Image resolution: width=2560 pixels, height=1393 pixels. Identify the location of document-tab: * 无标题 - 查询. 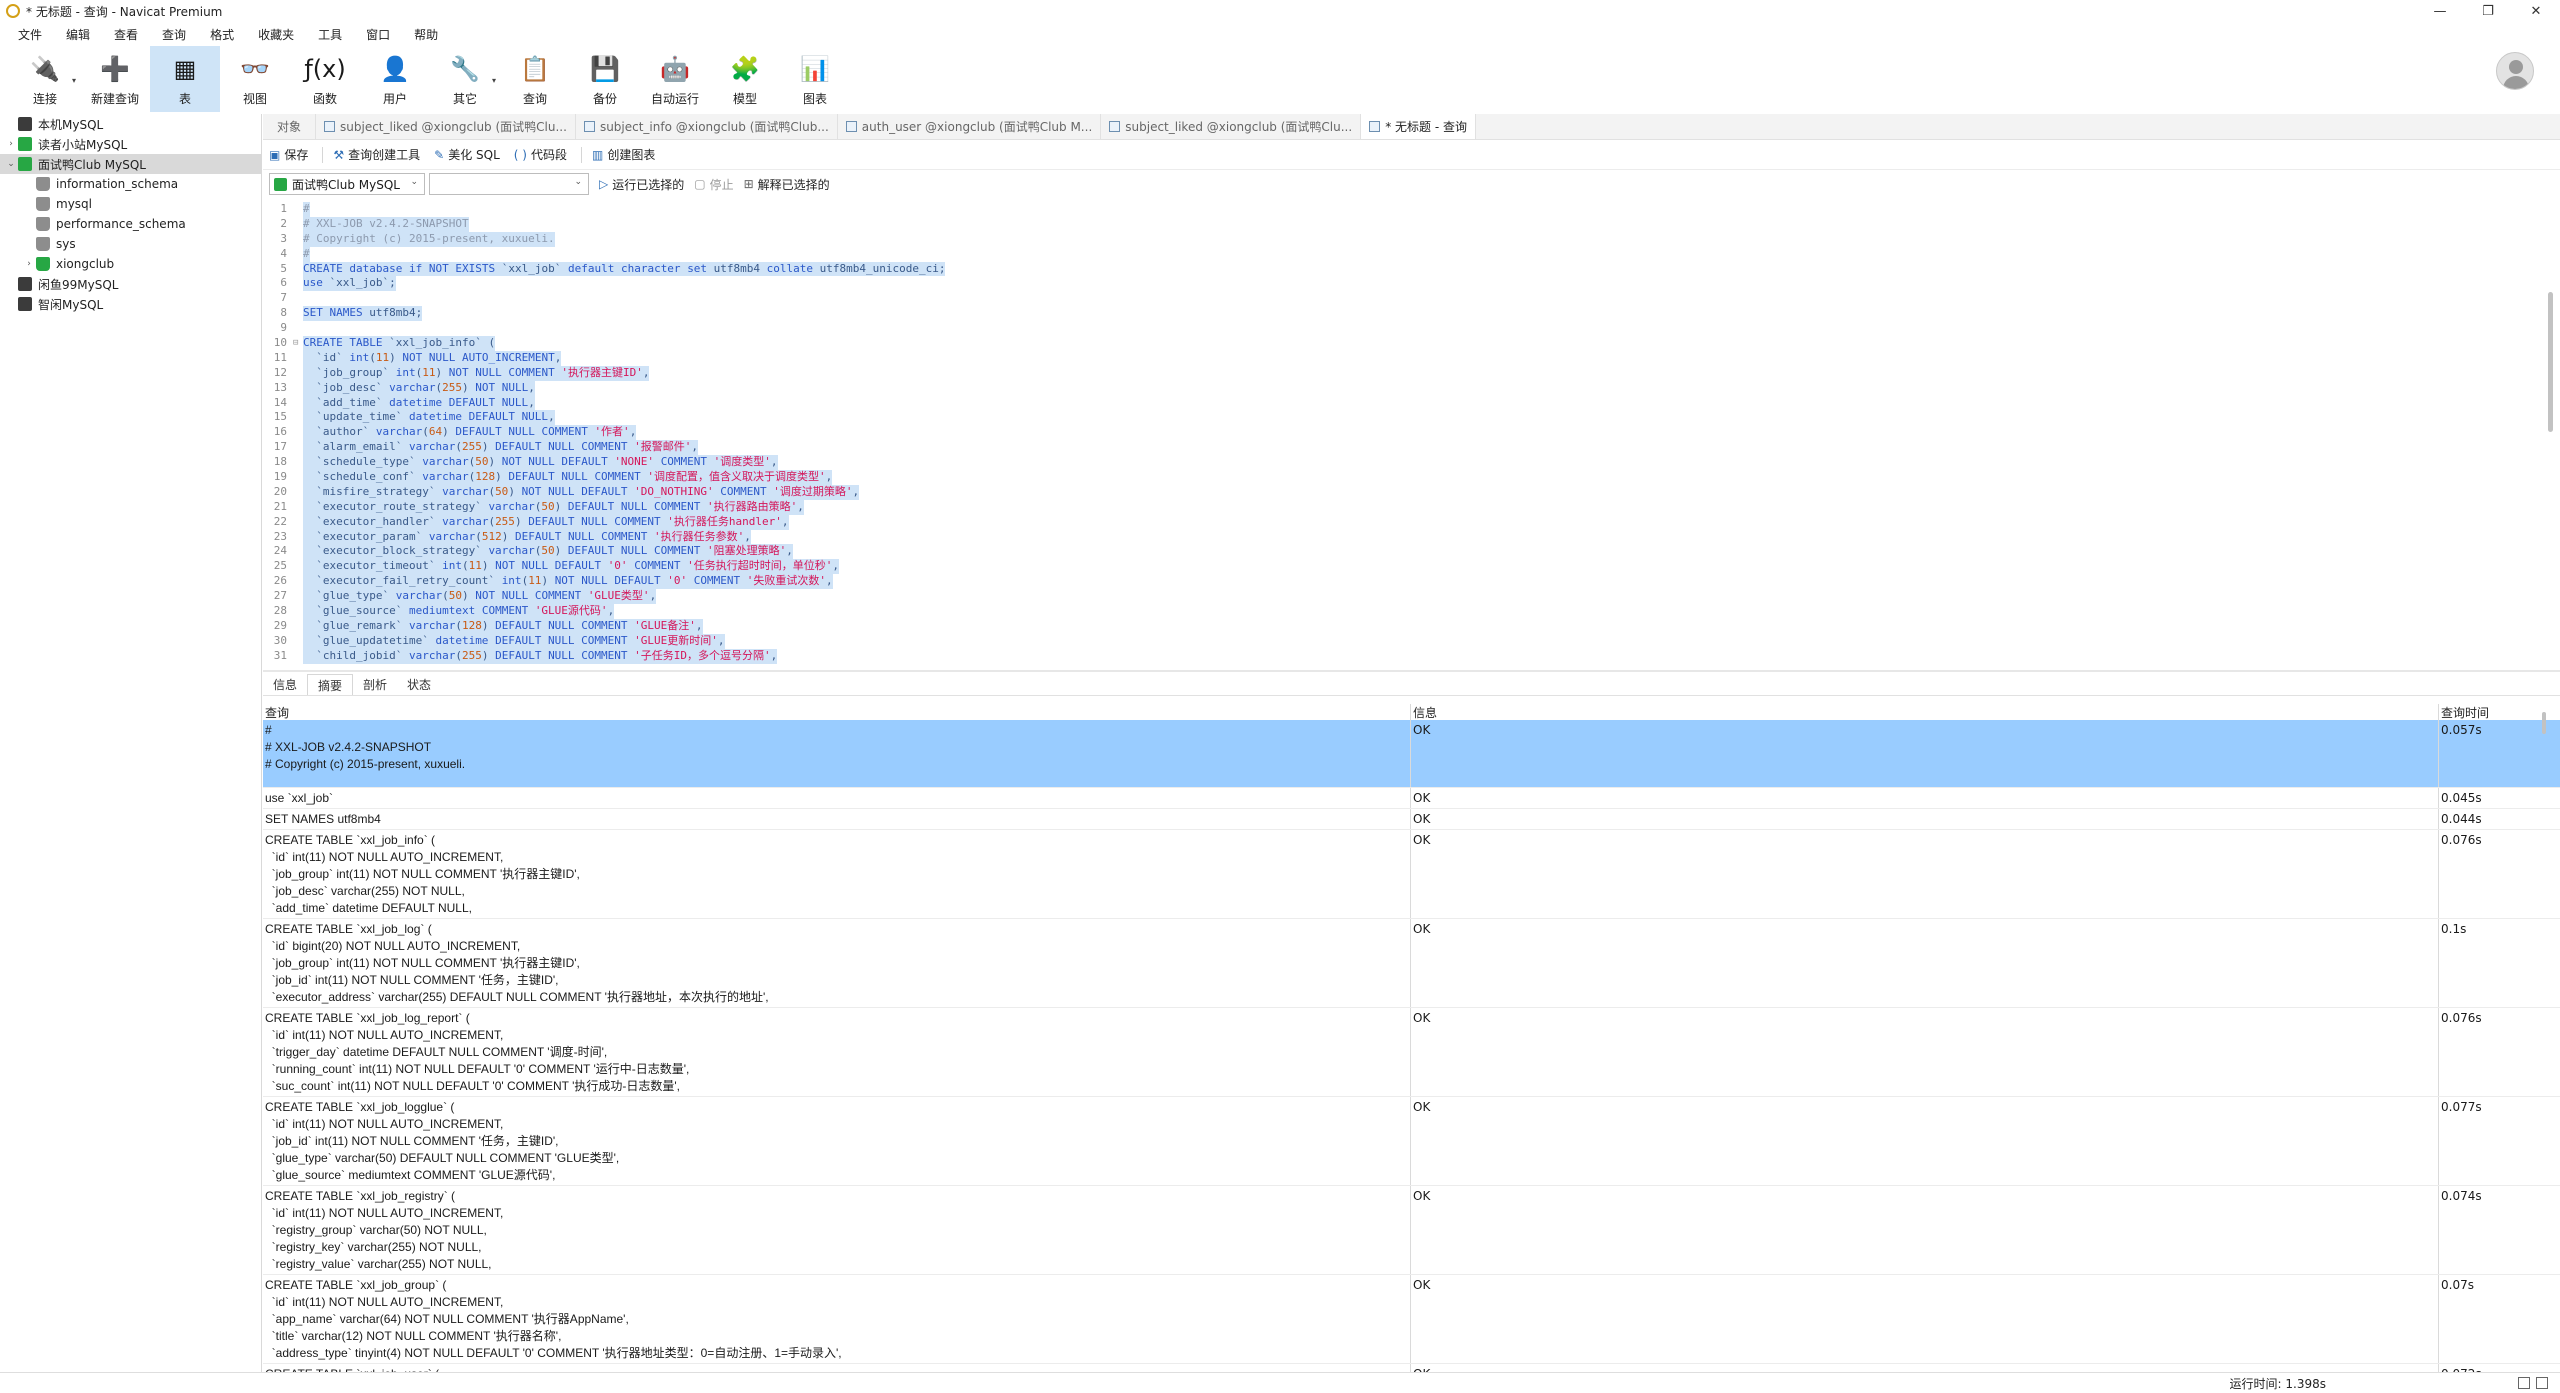
(1418, 126).